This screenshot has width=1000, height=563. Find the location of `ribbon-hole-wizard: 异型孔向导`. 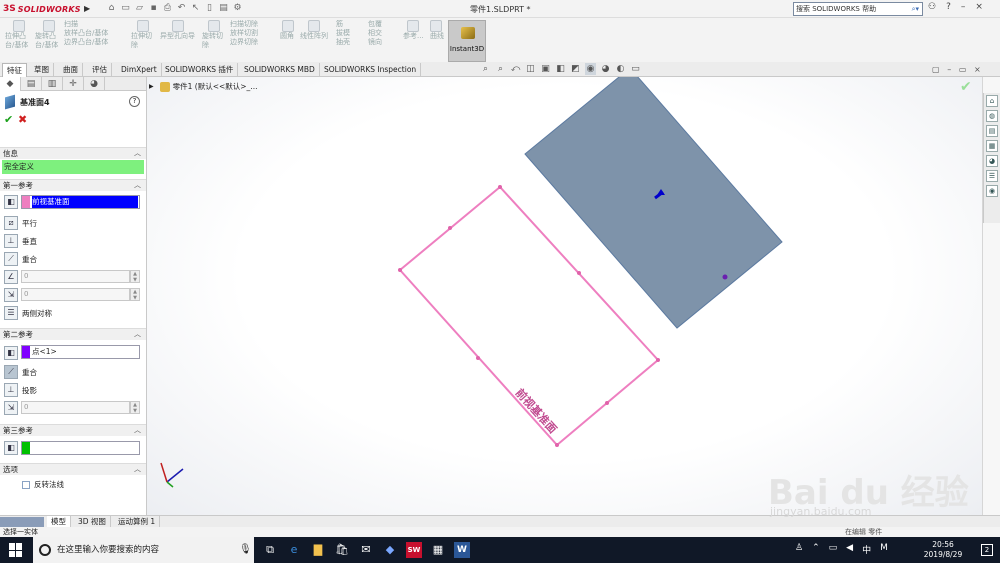

ribbon-hole-wizard: 异型孔向导 is located at coordinates (177, 30).